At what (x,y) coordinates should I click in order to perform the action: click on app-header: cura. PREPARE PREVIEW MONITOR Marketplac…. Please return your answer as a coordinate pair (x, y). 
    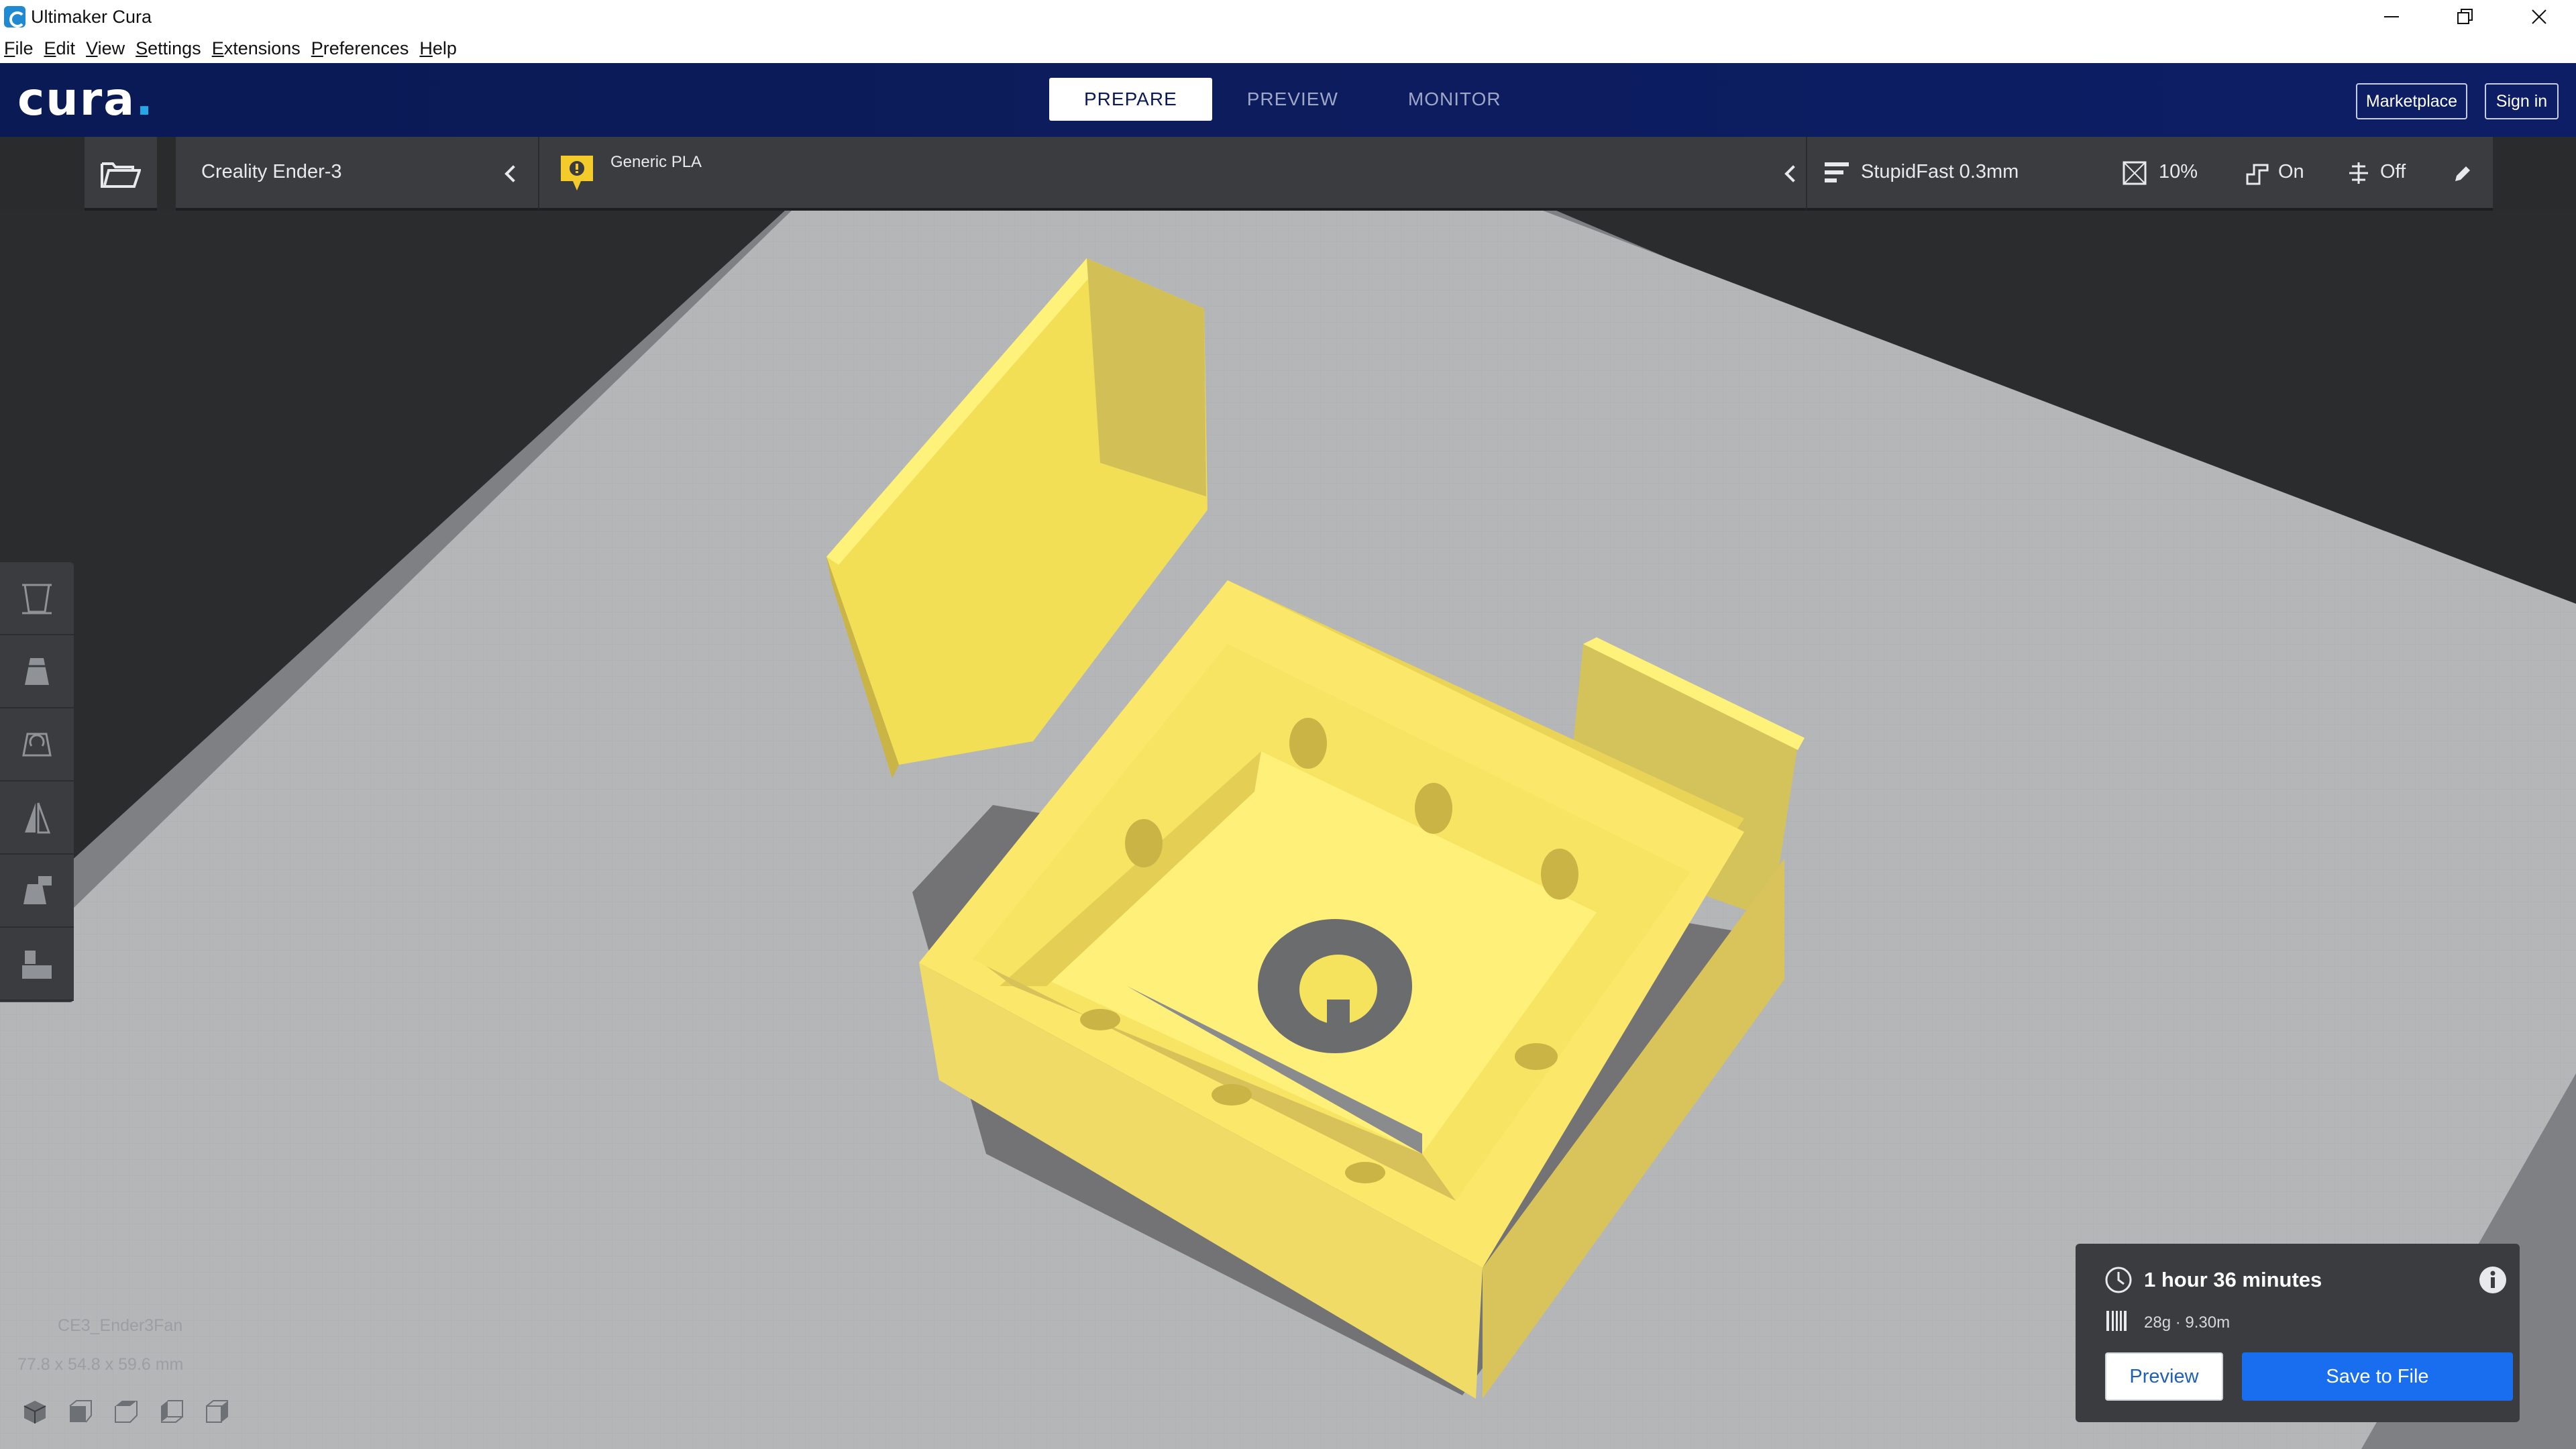
    Looking at the image, I should click on (1288, 100).